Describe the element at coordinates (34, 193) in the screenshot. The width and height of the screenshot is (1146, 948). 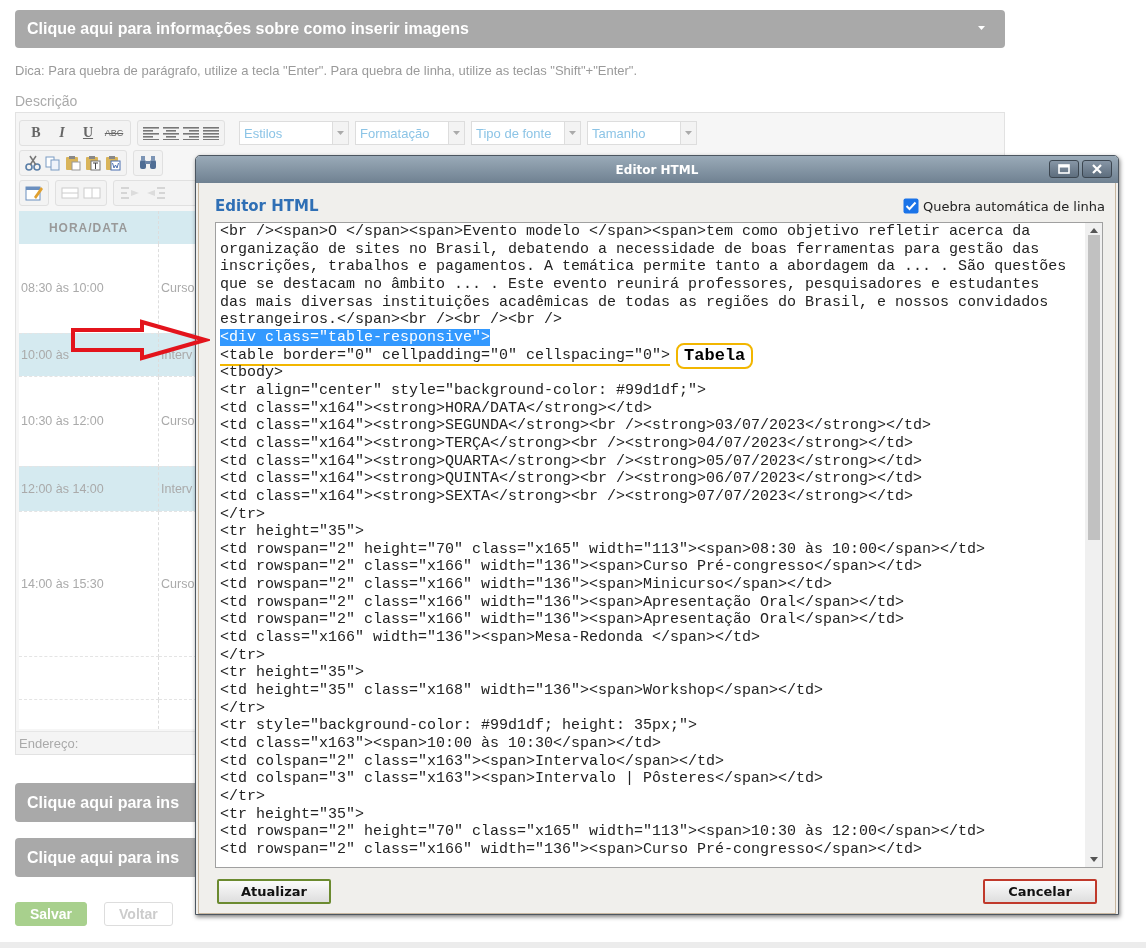
I see `table-edit-icon` at that location.